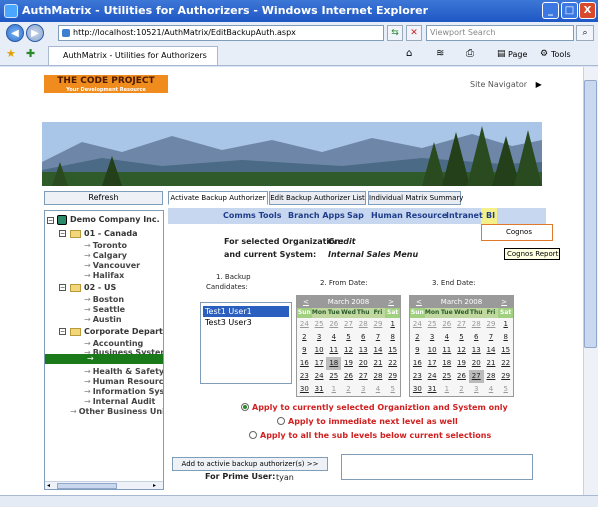 The height and width of the screenshot is (507, 598). I want to click on calendar-day: 13, so click(363, 350).